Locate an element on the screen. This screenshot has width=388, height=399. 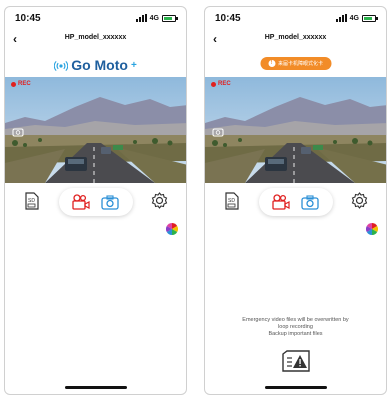
sd-card-warning-banner: ! 来届卡机障眼式化卡 is located at coordinates (295, 63).